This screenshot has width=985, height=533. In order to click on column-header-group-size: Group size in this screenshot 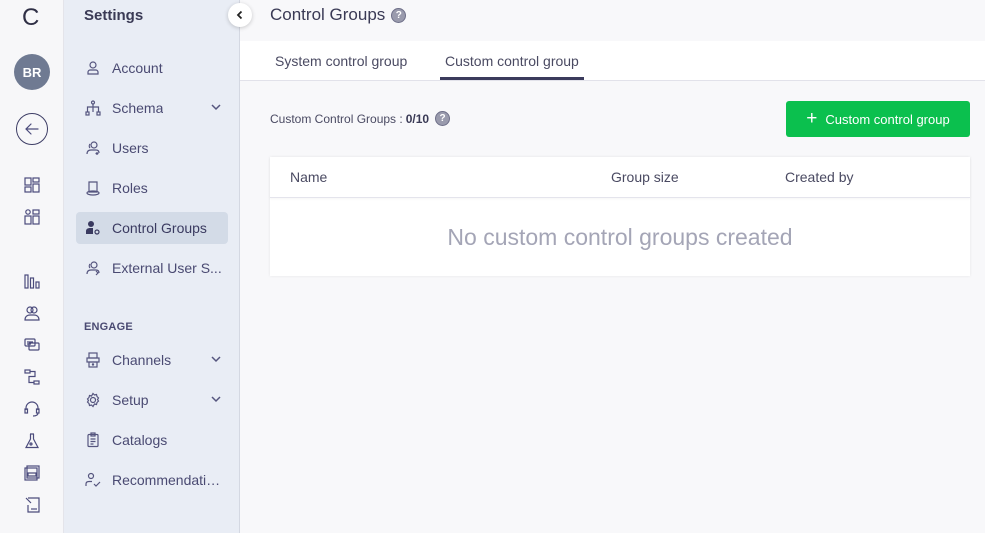, I will do `click(645, 177)`.